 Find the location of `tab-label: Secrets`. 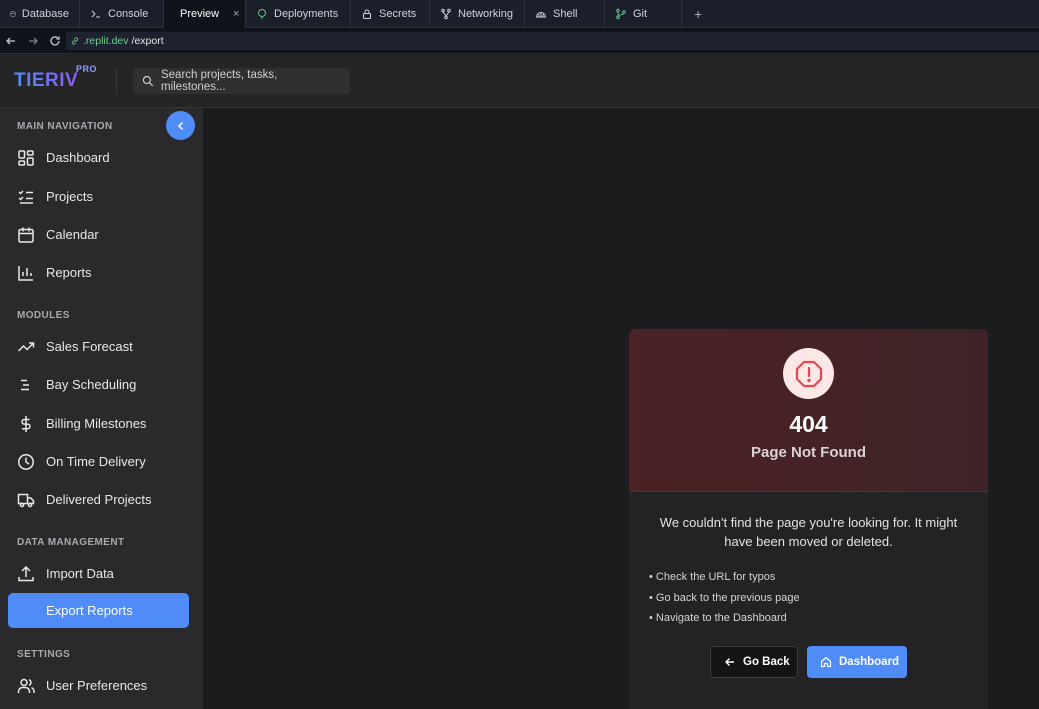

tab-label: Secrets is located at coordinates (398, 14).